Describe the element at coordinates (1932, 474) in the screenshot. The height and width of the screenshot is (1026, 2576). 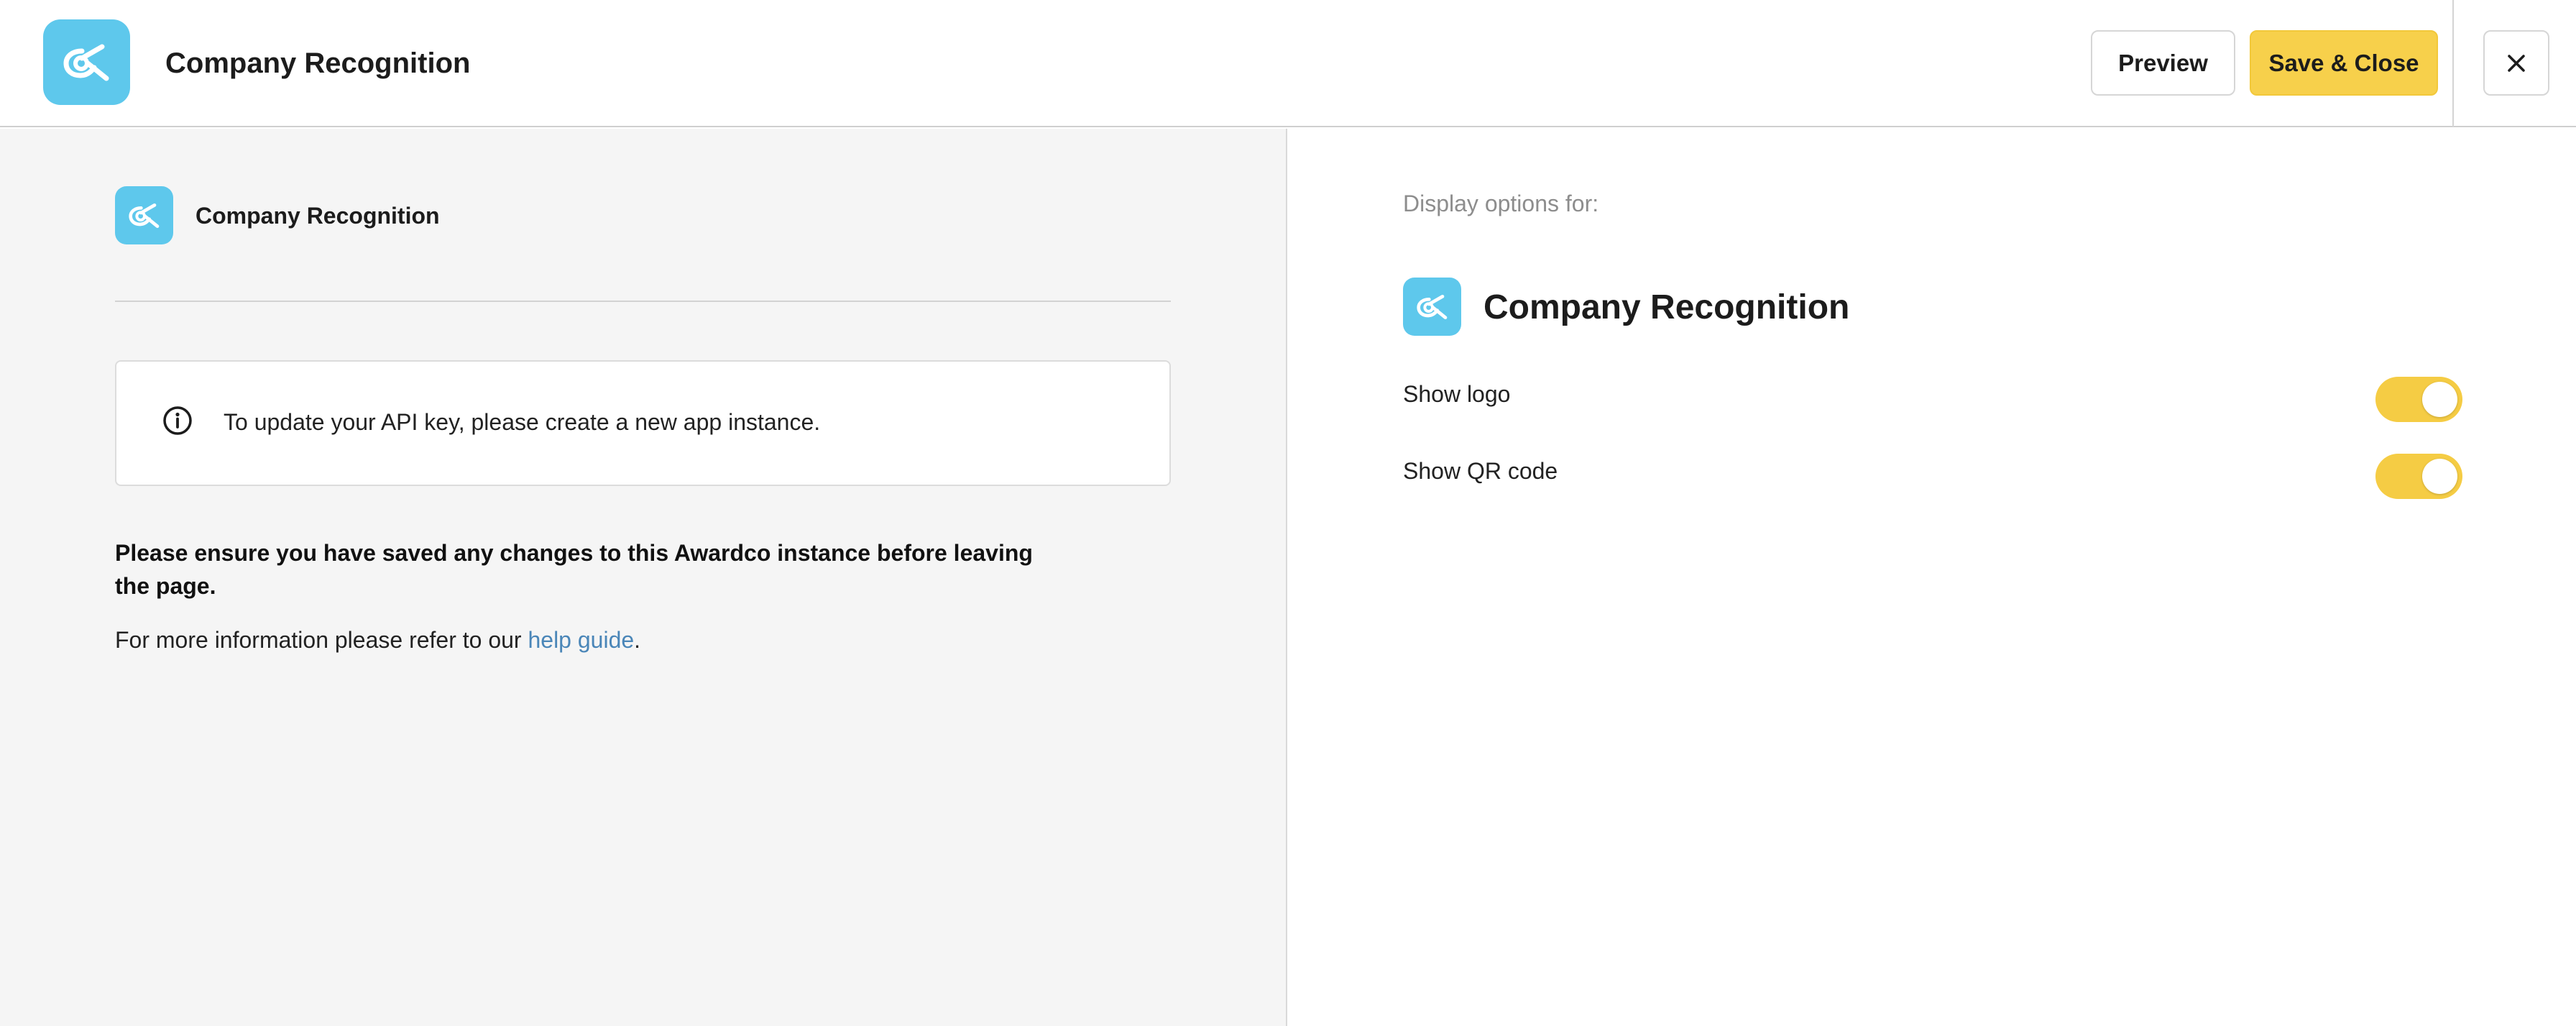
I see `option-row-show-qr-code: Show QR code` at that location.